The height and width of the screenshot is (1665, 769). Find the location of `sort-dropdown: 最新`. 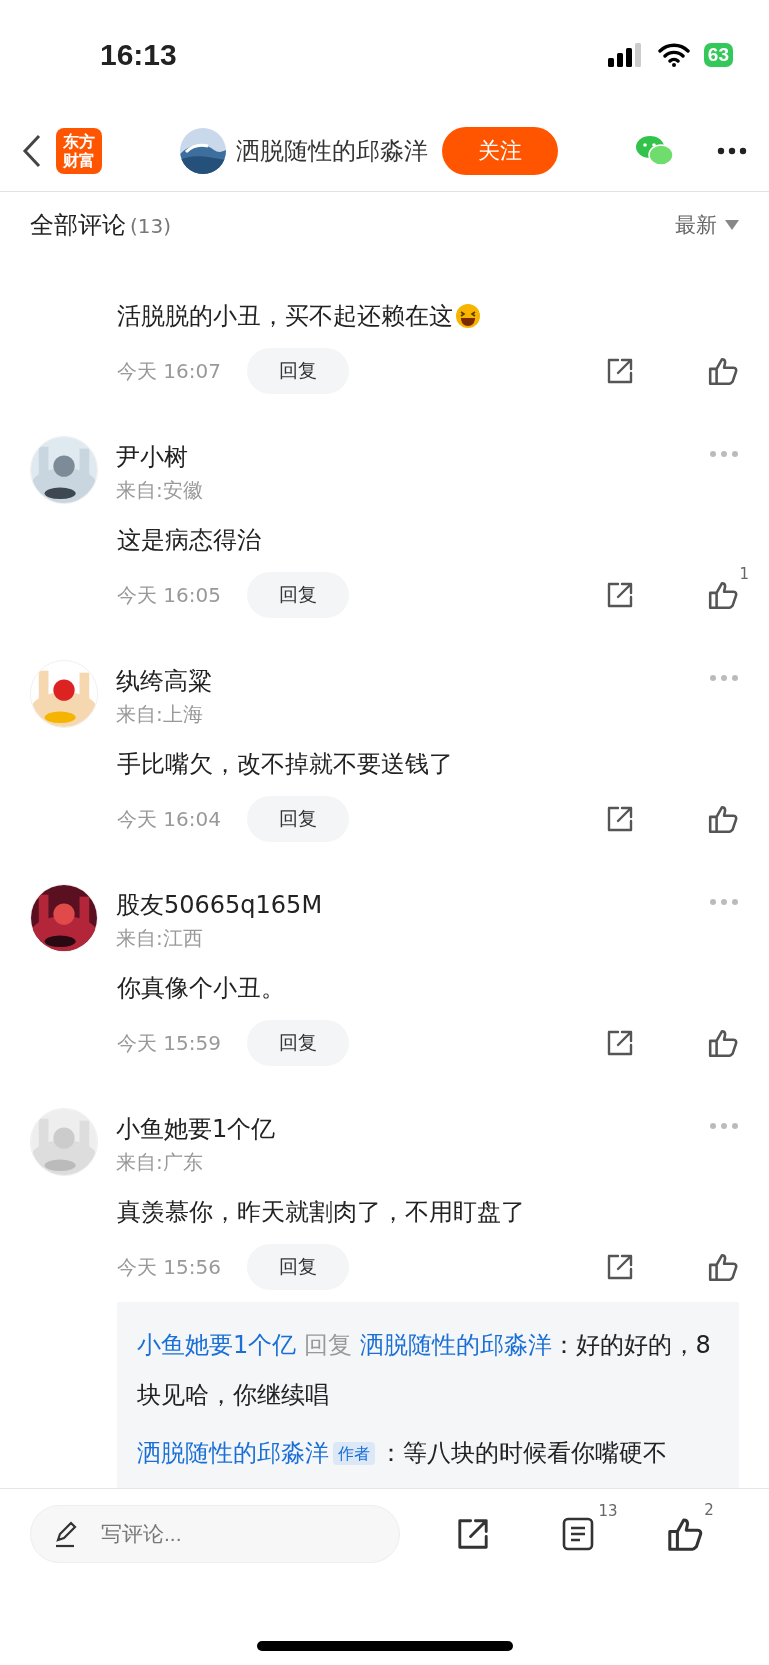

sort-dropdown: 最新 is located at coordinates (707, 225).